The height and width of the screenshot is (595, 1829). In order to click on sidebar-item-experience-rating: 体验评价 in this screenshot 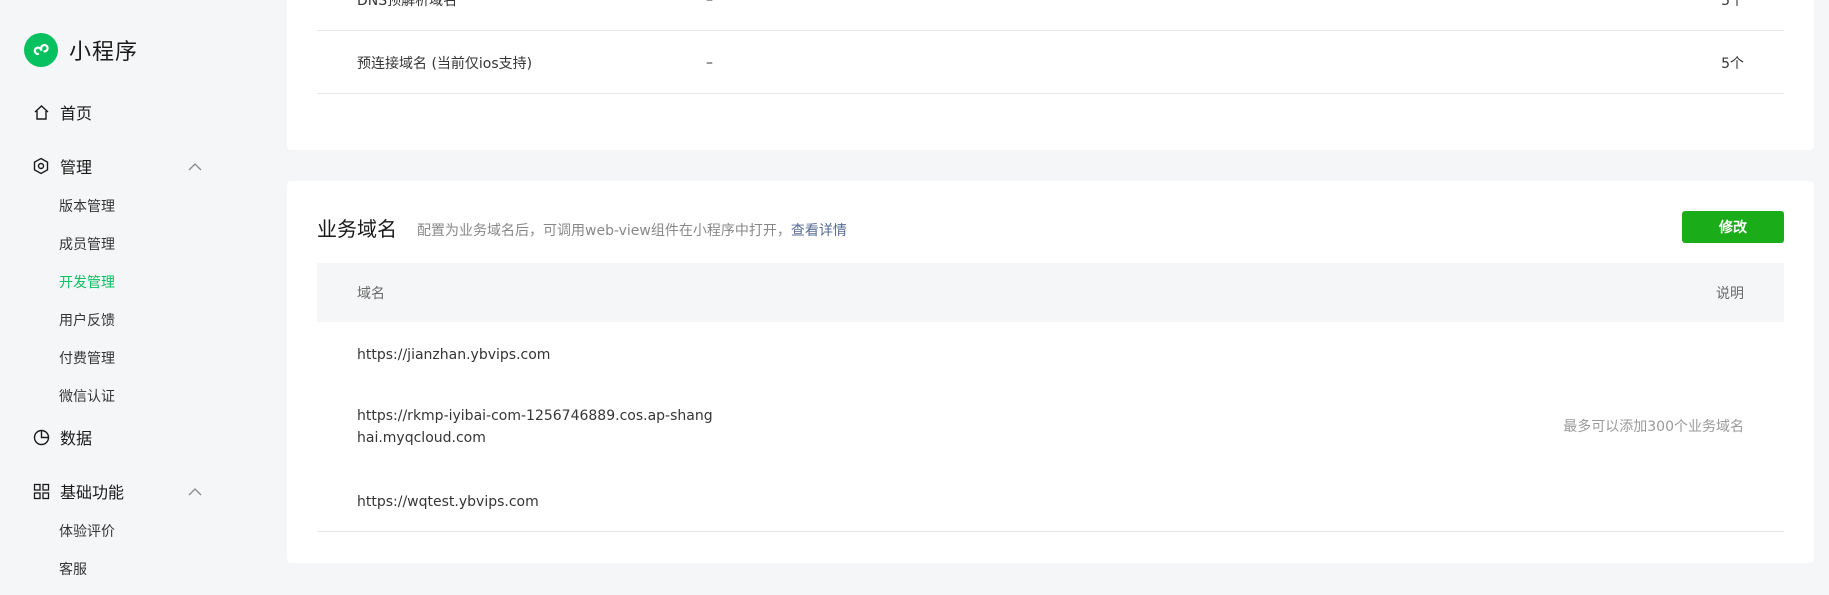, I will do `click(87, 531)`.